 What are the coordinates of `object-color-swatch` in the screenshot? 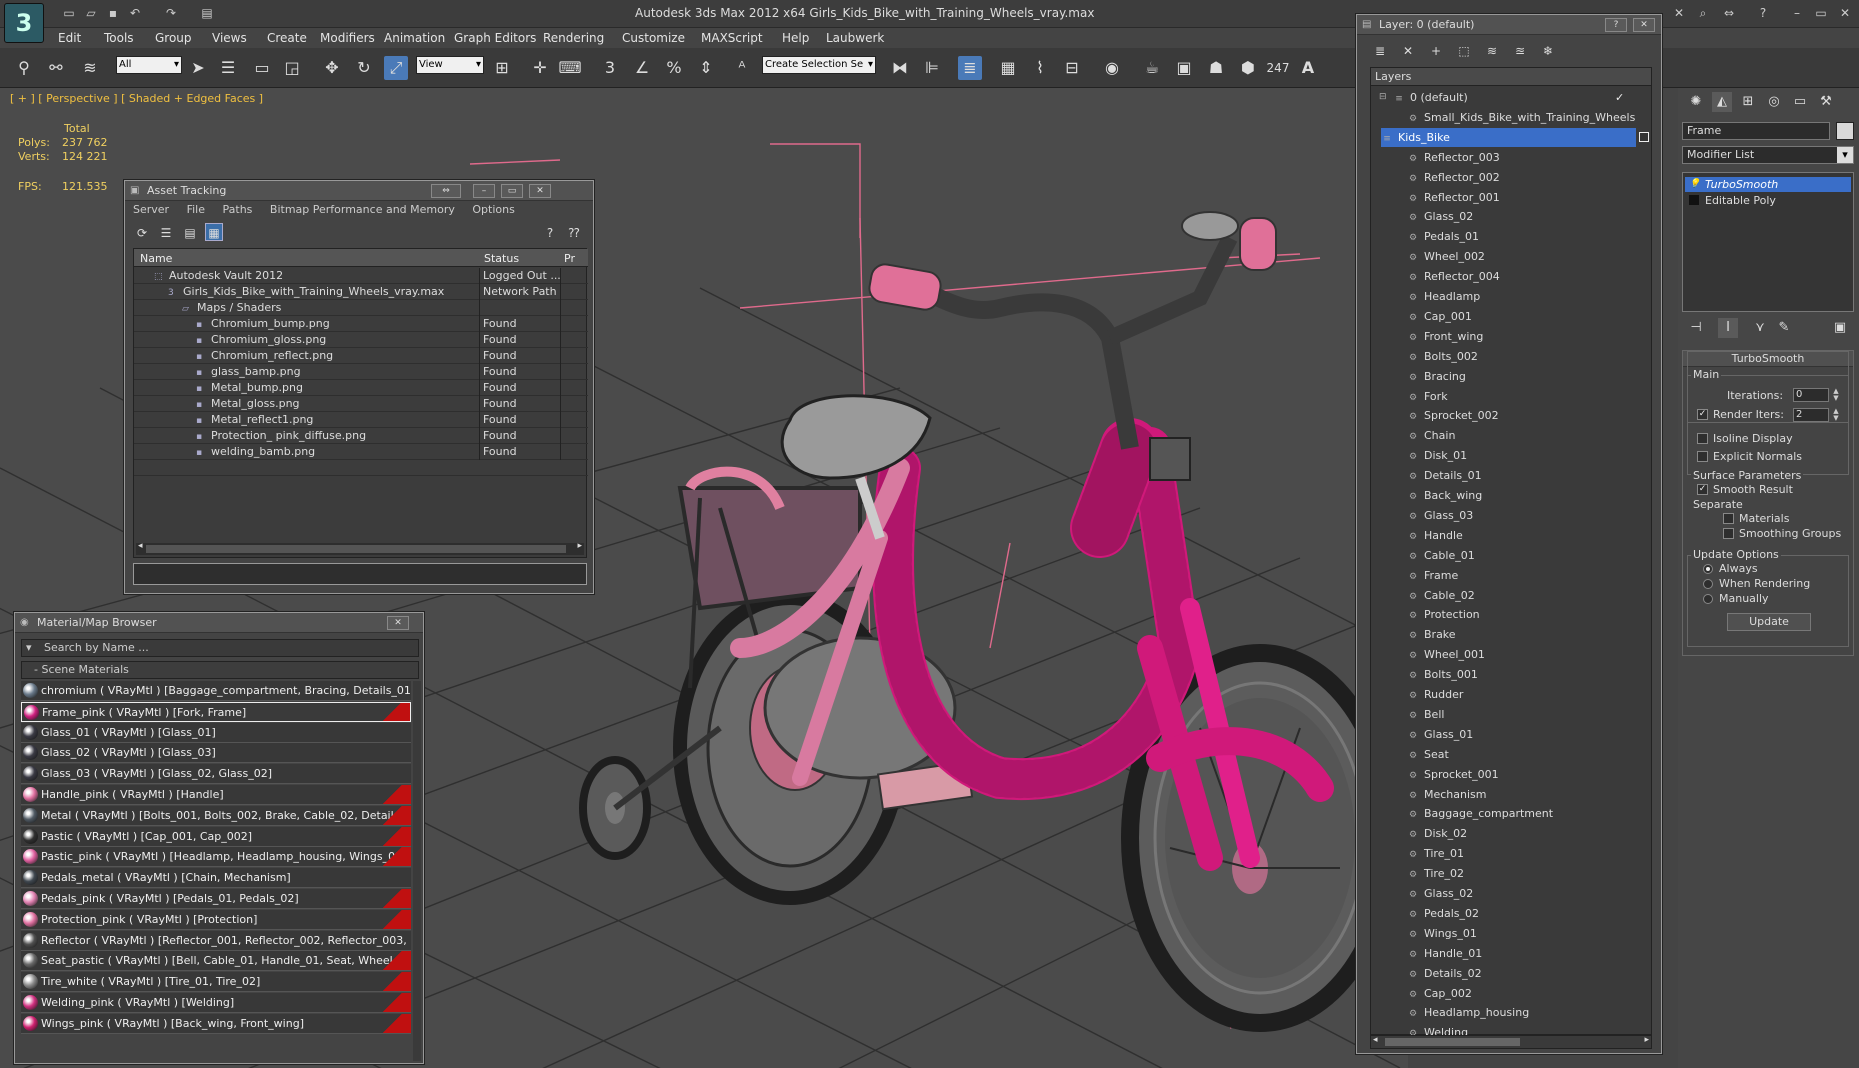 It's located at (1845, 131).